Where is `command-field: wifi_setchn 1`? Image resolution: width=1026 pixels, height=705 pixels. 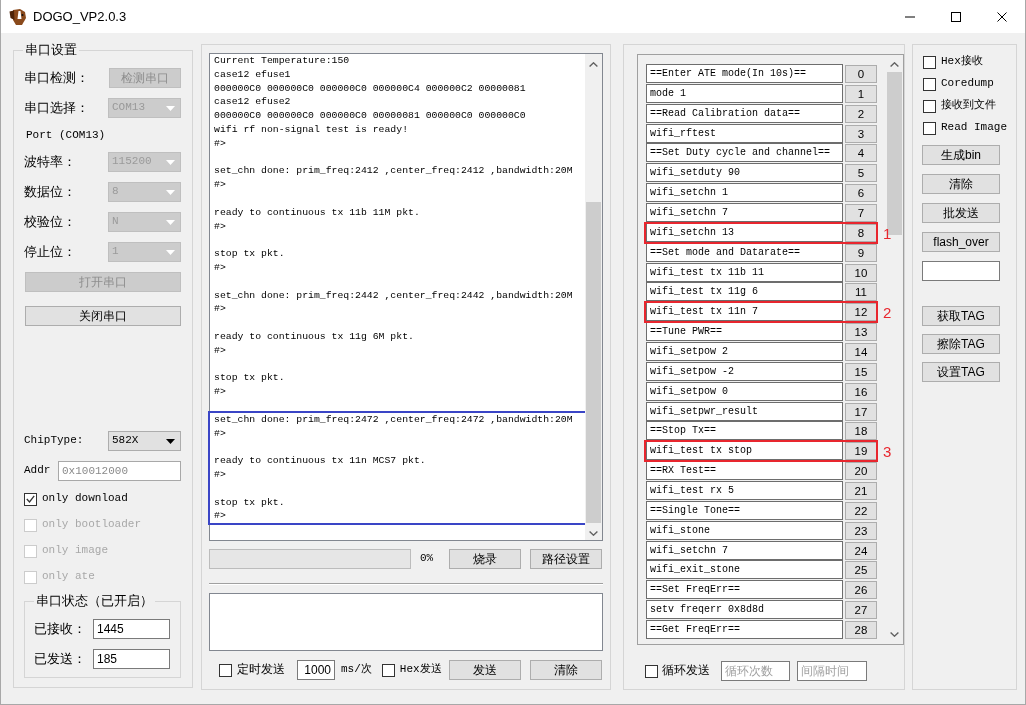
command-field: wifi_setchn 1 is located at coordinates (744, 193).